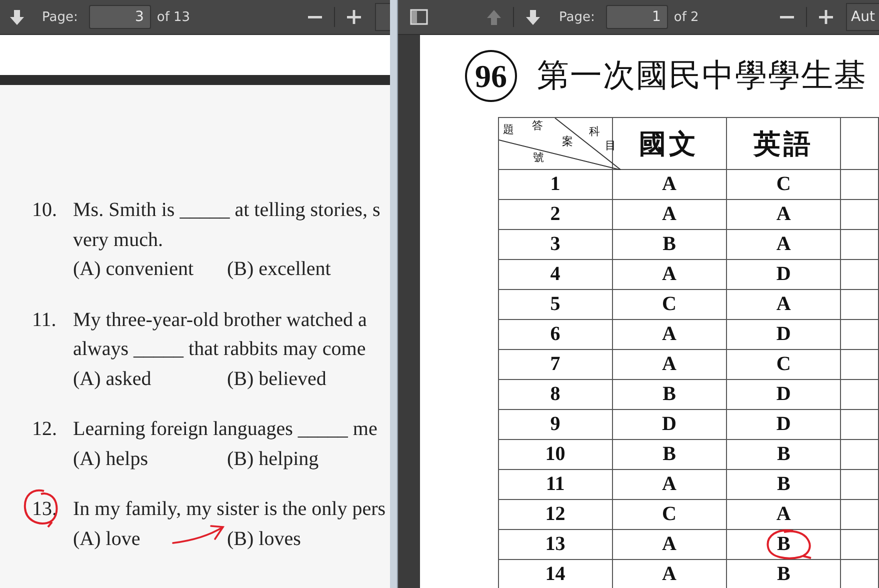 The height and width of the screenshot is (588, 879). Describe the element at coordinates (44, 210) in the screenshot. I see `question-number: 10.` at that location.